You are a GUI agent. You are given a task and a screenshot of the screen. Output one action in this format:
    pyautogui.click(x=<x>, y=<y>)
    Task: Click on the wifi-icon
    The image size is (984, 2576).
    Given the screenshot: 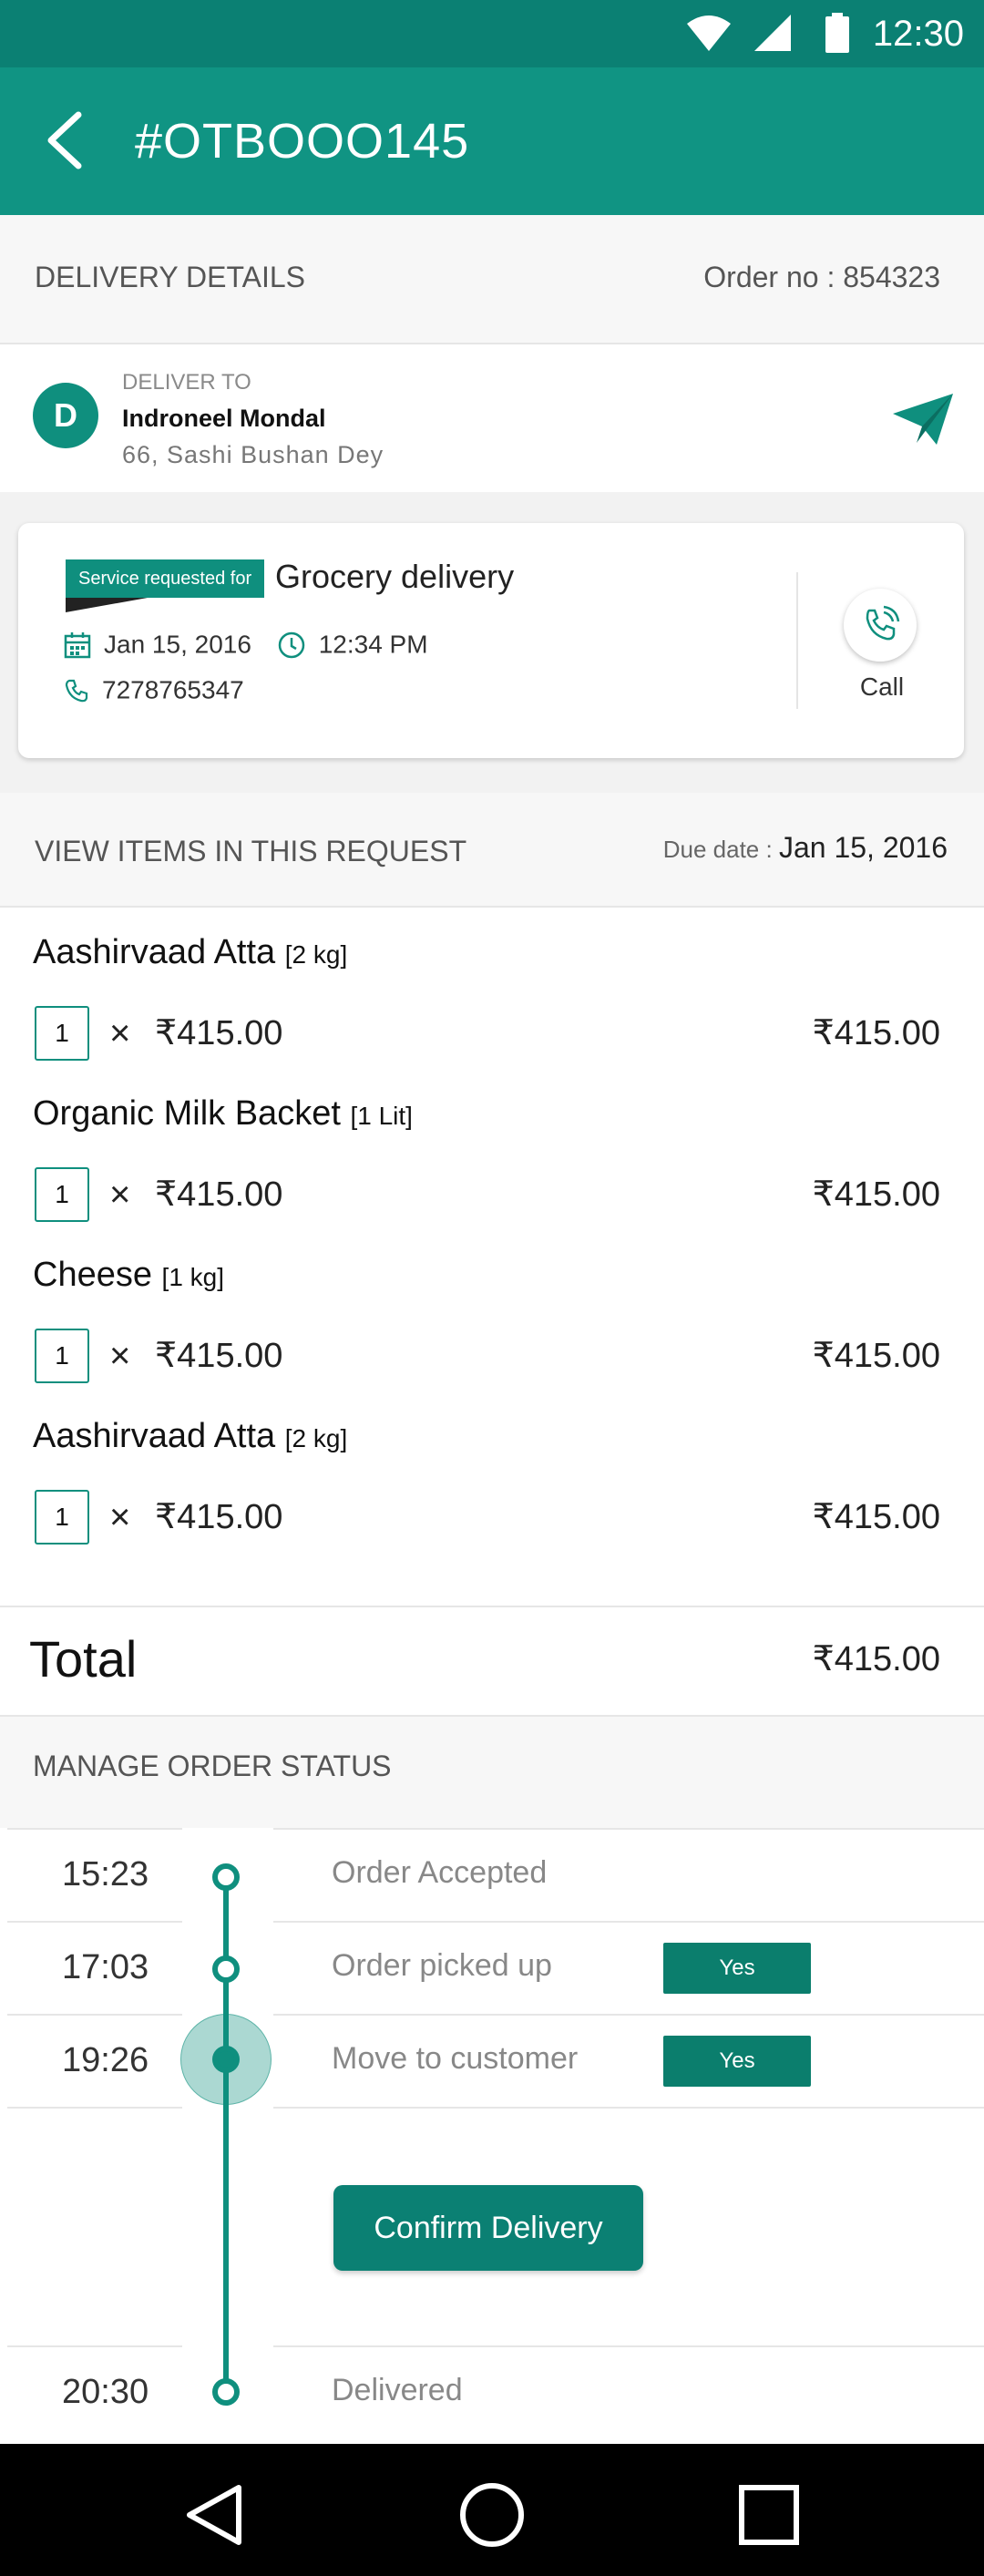 What is the action you would take?
    pyautogui.click(x=709, y=33)
    